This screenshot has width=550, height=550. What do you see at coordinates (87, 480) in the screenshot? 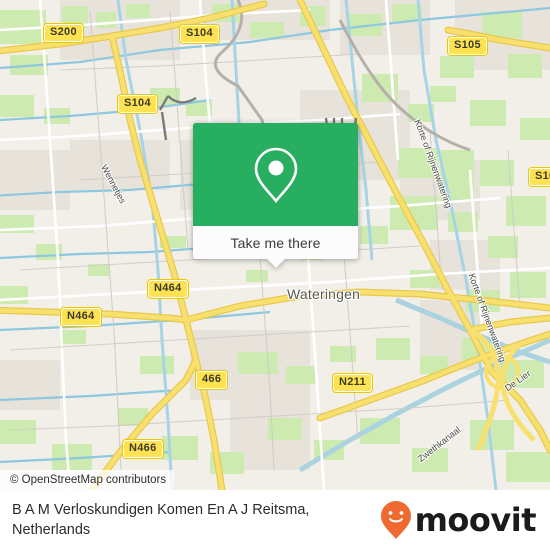
I see `map-attribution: © OpenStreetMap contributors` at bounding box center [87, 480].